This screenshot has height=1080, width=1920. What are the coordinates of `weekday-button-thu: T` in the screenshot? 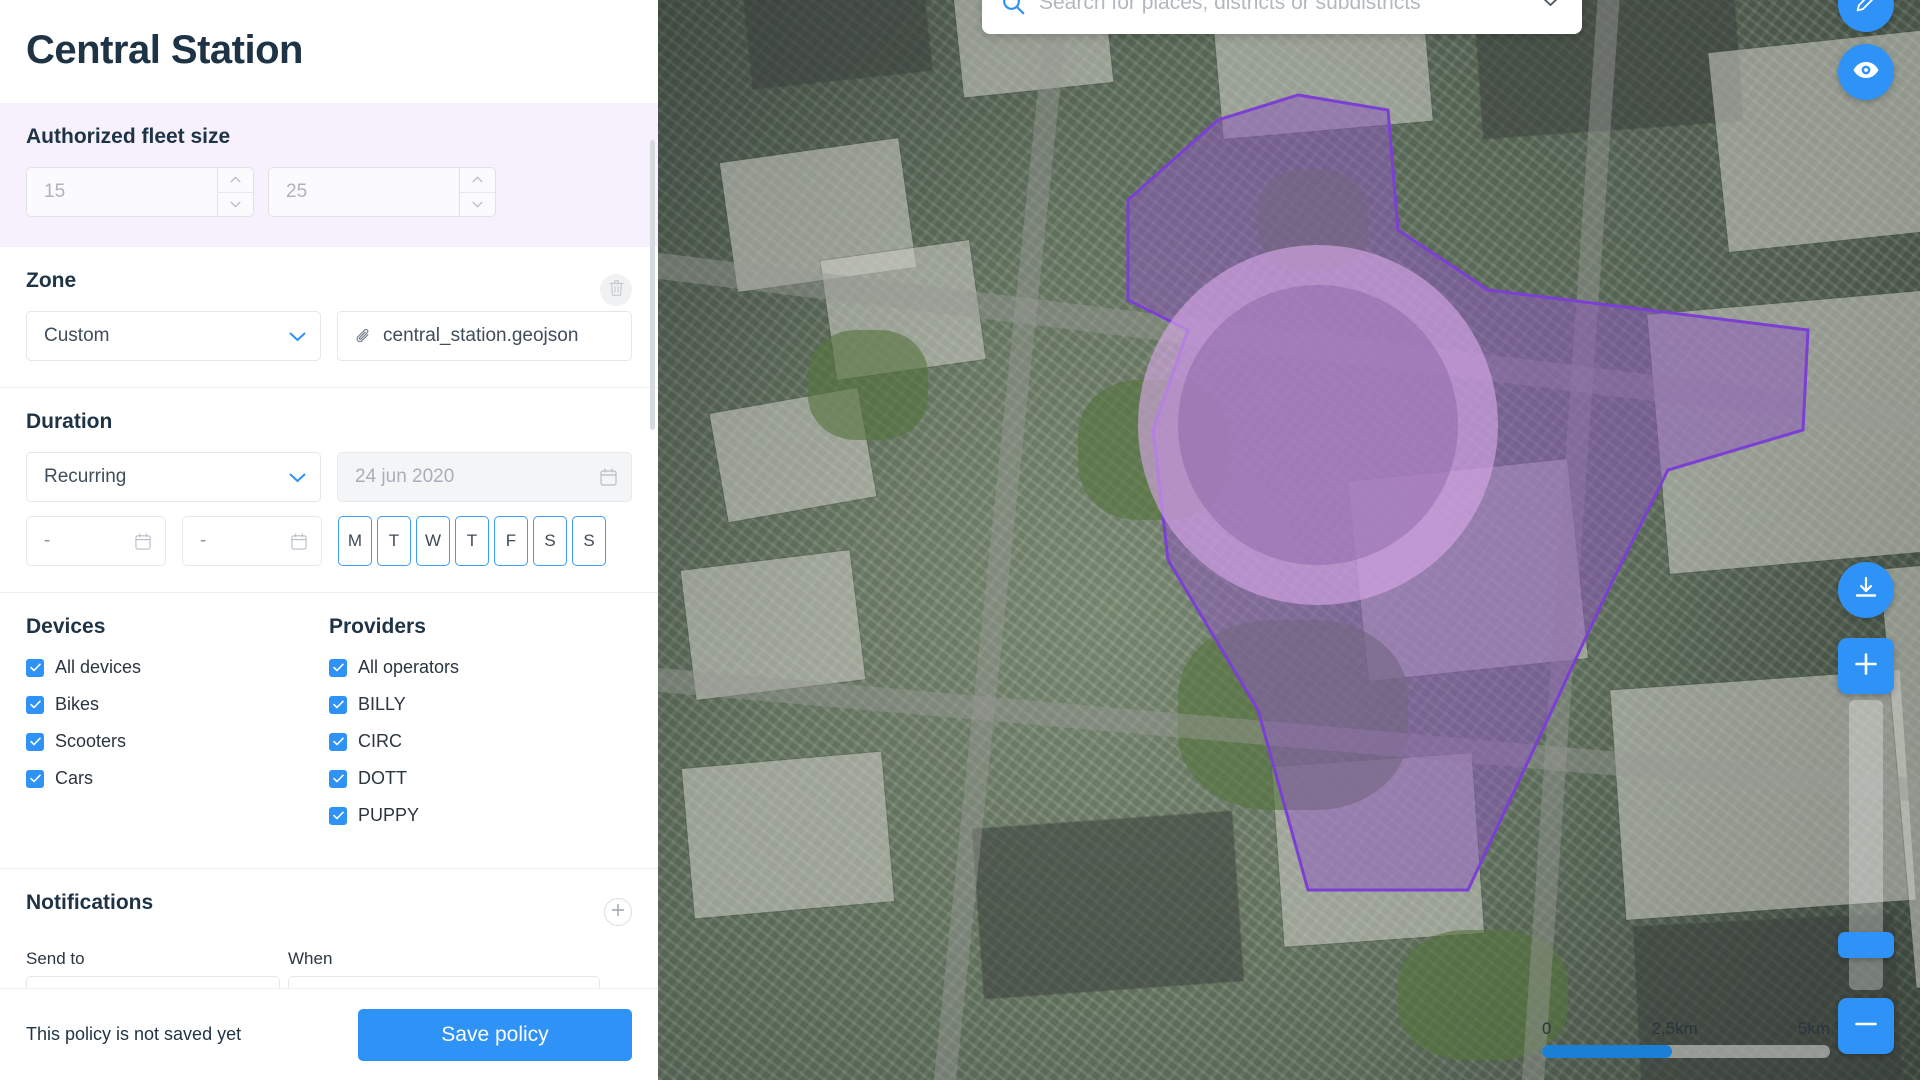 It's located at (472, 541).